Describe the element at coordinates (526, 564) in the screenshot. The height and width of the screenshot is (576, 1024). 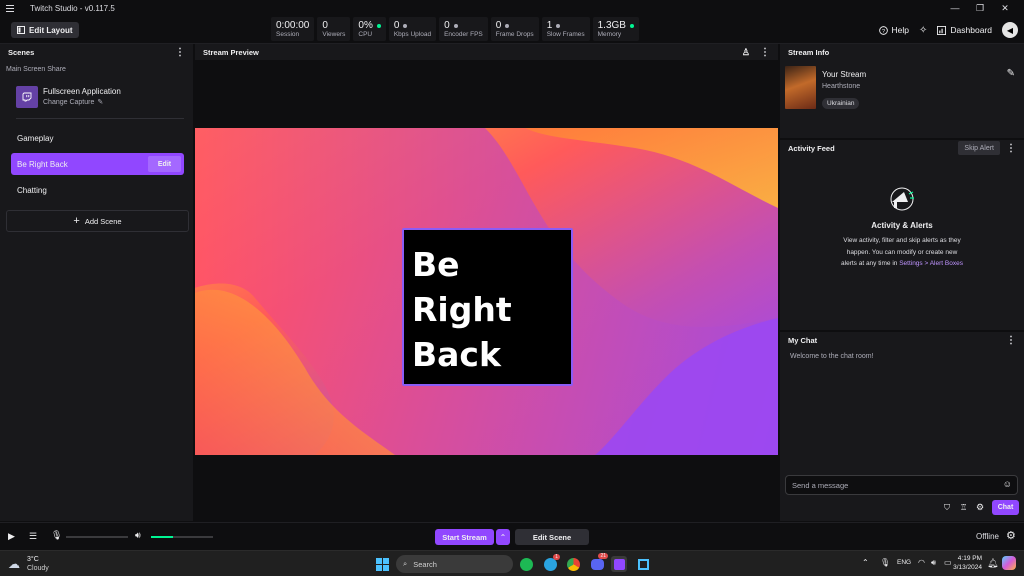
I see `spotify-icon` at that location.